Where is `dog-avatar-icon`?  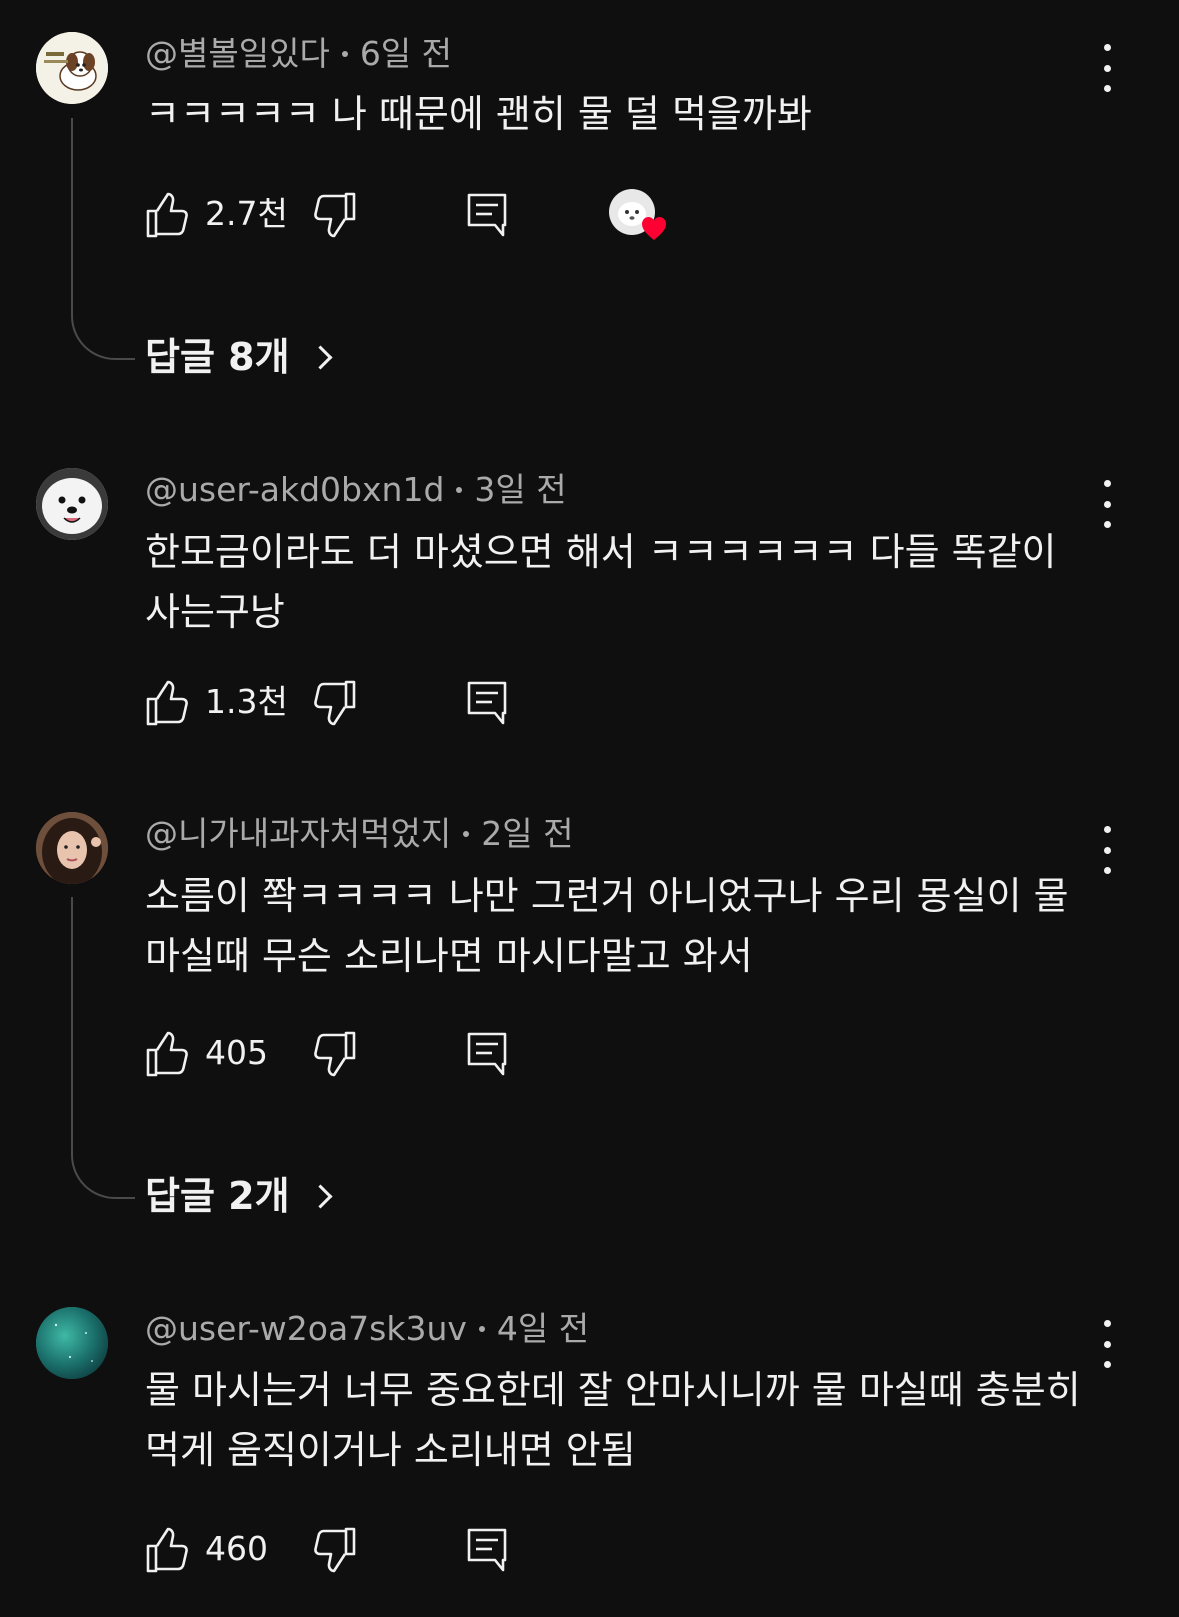 dog-avatar-icon is located at coordinates (72, 68).